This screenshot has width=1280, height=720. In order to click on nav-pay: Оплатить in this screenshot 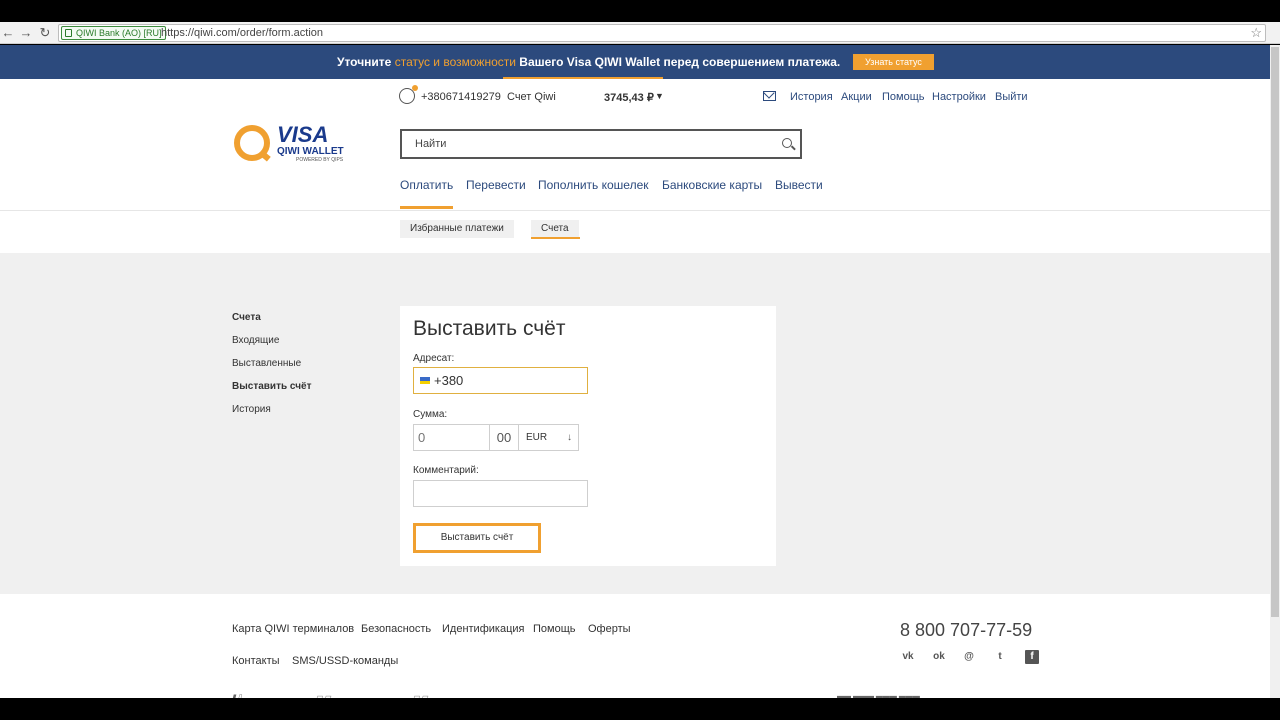, I will do `click(426, 185)`.